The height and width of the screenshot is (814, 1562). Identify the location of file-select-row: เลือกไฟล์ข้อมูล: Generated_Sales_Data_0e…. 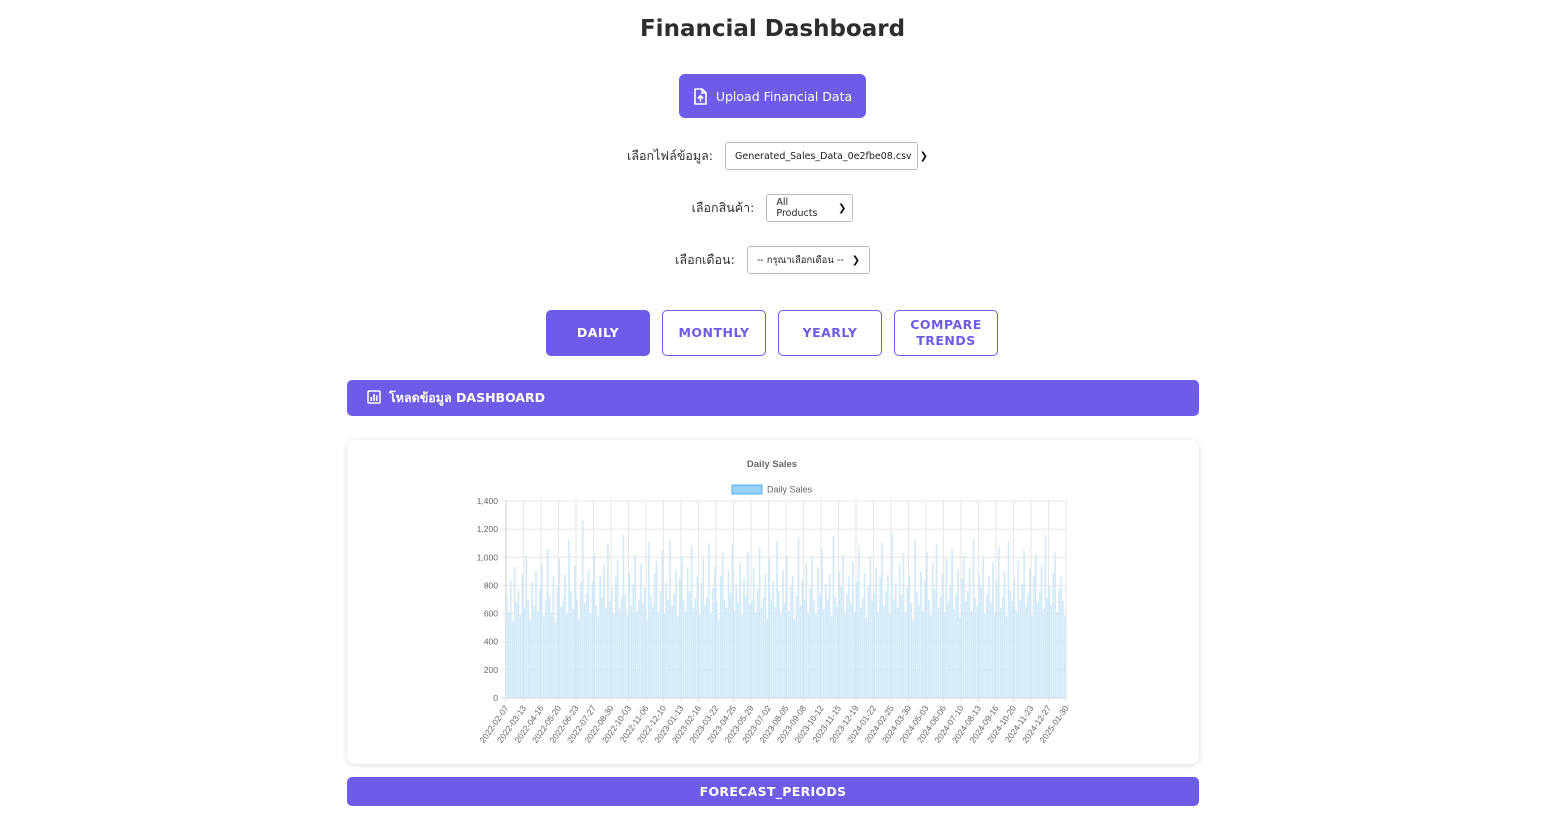
(772, 156).